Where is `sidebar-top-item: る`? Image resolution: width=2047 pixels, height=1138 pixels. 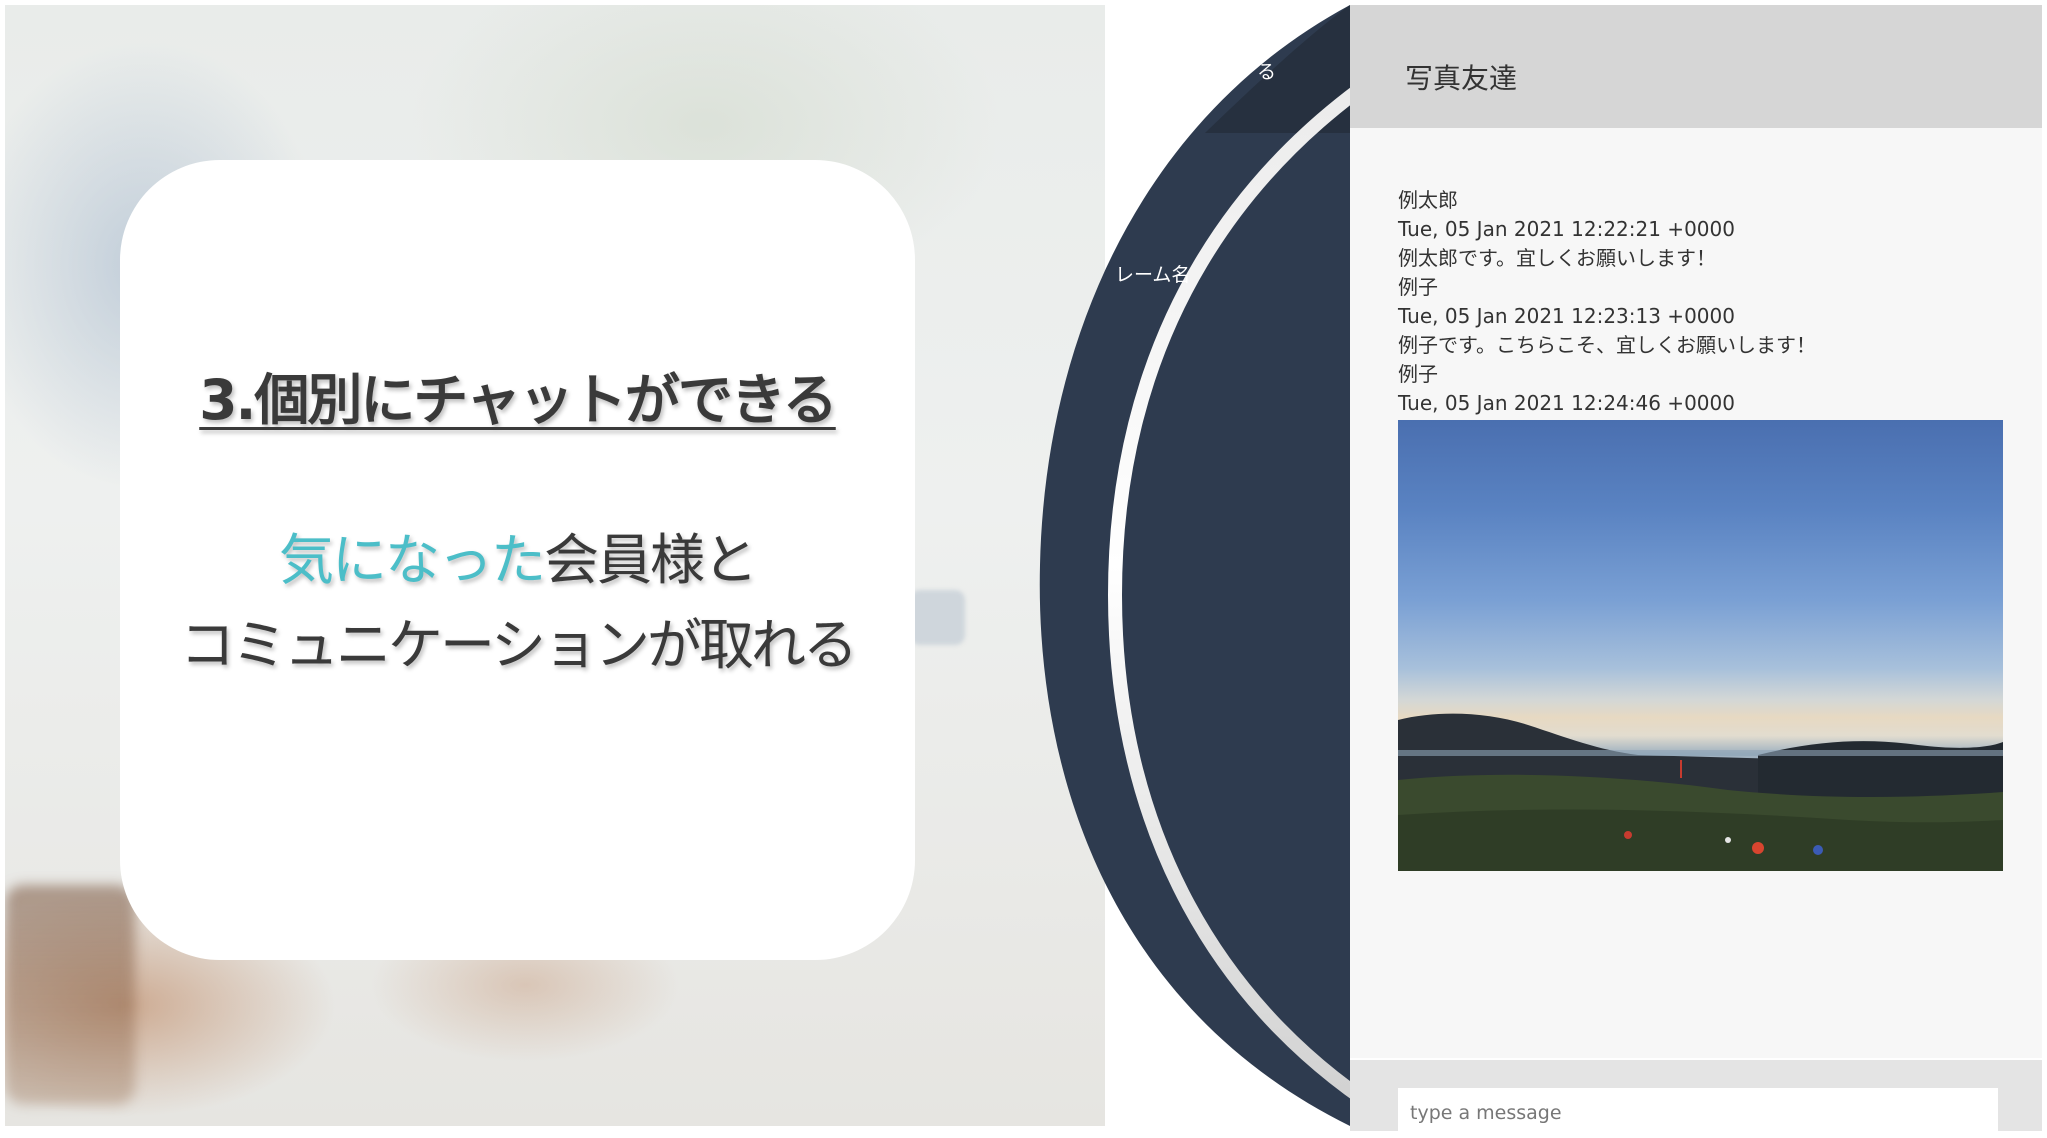 sidebar-top-item: る is located at coordinates (1266, 70).